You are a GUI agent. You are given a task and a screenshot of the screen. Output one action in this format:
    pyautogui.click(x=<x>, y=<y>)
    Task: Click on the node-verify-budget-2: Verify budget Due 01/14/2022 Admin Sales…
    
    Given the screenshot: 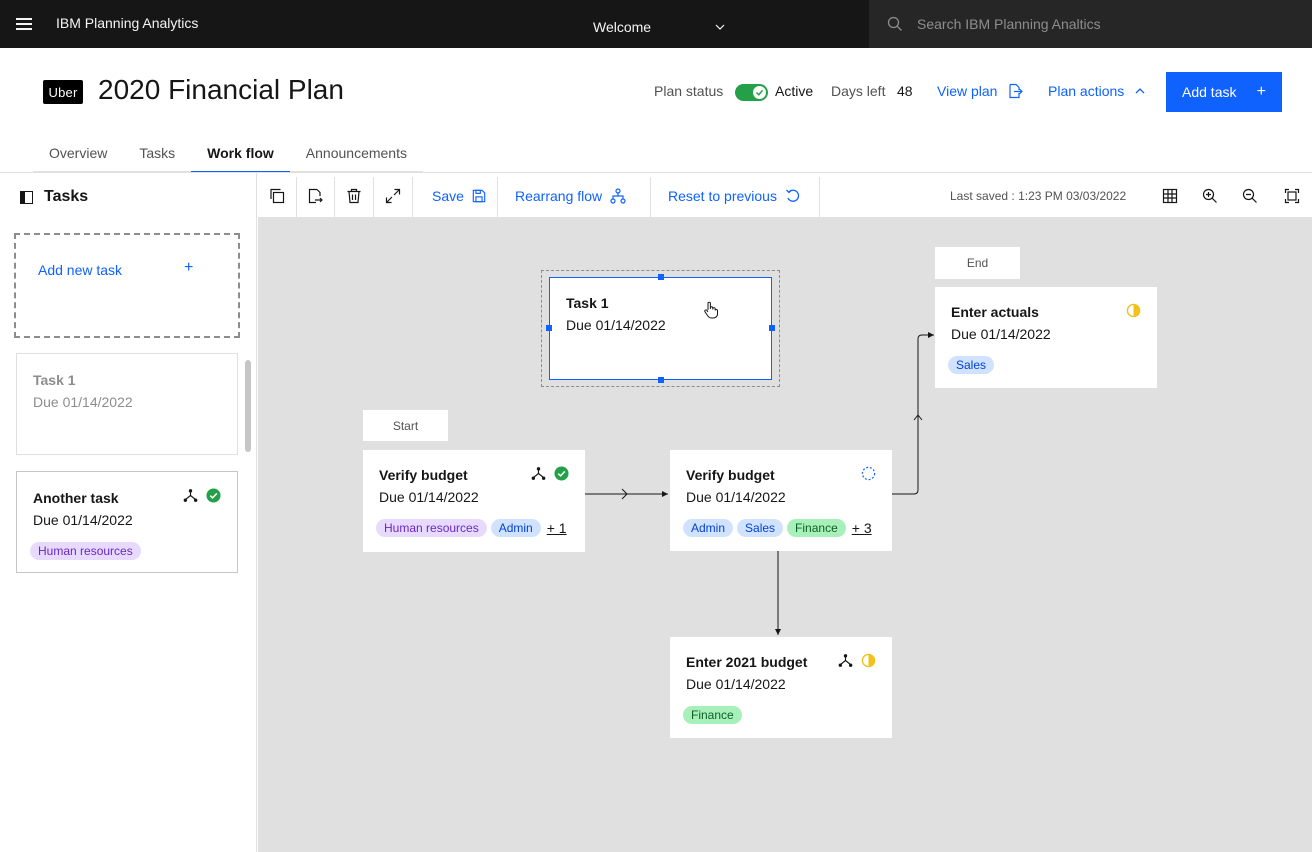 What is the action you would take?
    pyautogui.click(x=781, y=500)
    